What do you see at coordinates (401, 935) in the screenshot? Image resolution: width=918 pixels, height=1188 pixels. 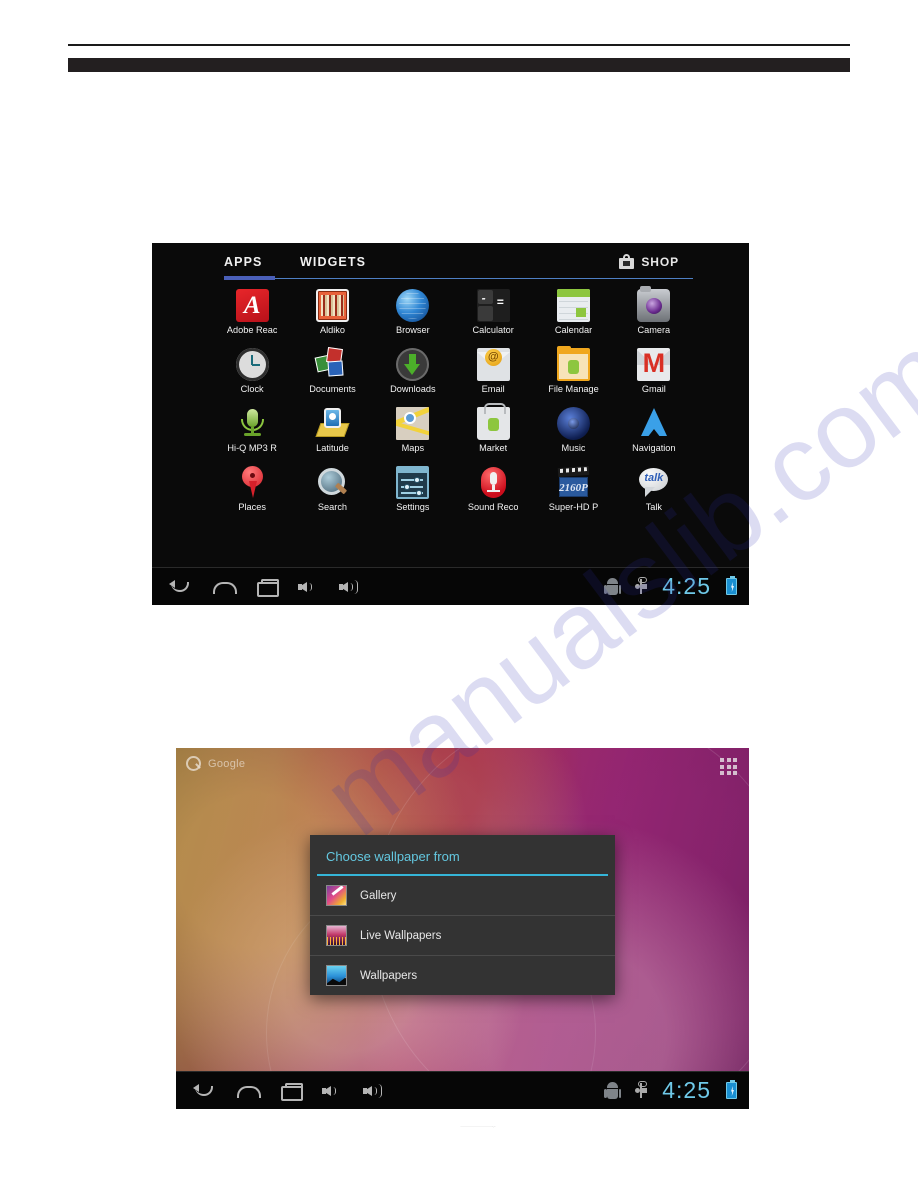 I see `dialog-item-label: Live Wallpapers` at bounding box center [401, 935].